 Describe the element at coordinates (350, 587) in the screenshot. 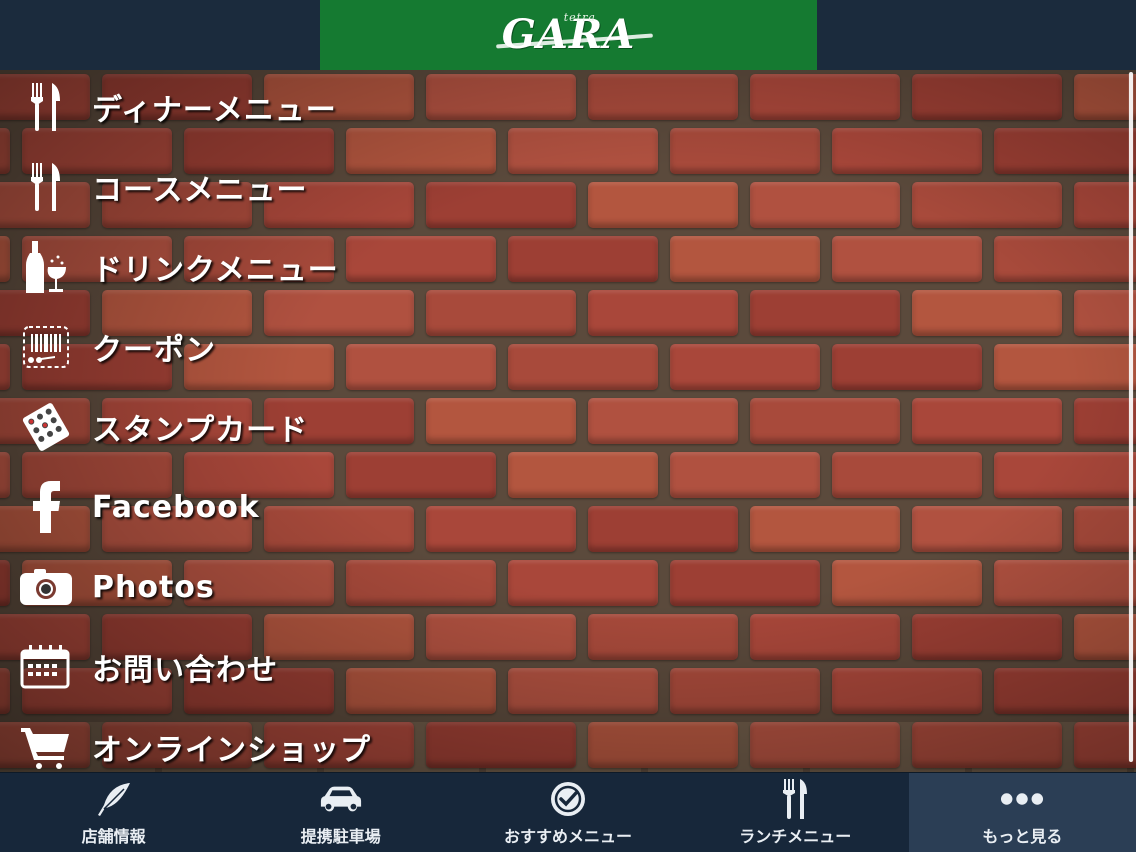

I see `menu-item-photos: Photos` at that location.